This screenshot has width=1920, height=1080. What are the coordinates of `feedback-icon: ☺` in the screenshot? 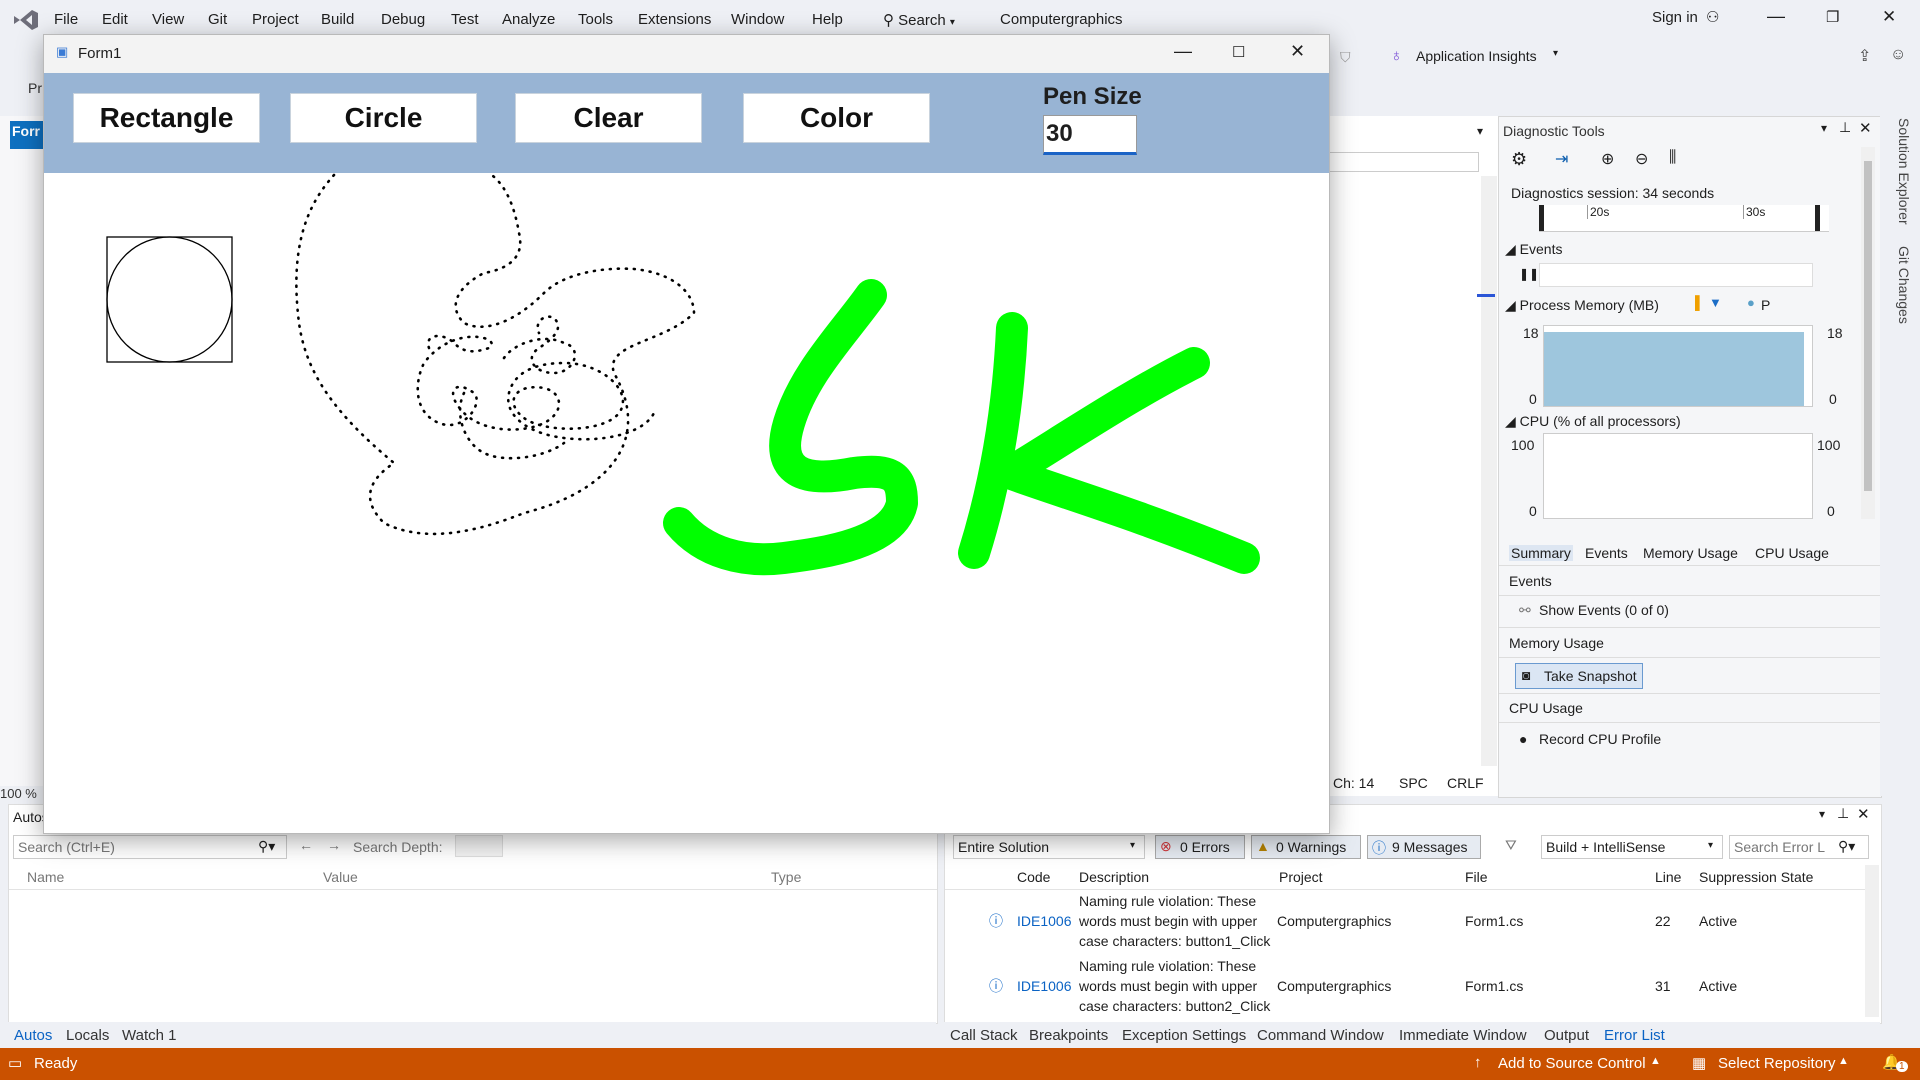 It's located at (1898, 55).